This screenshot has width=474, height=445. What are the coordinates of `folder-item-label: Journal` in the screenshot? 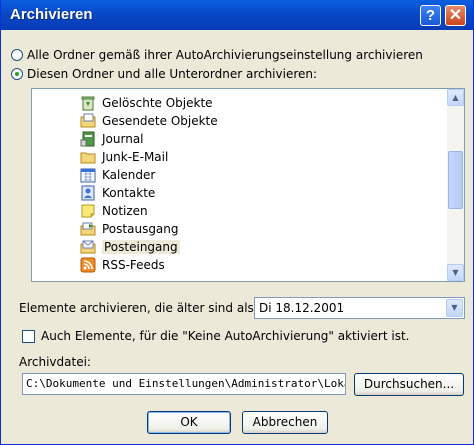 It's located at (123, 139).